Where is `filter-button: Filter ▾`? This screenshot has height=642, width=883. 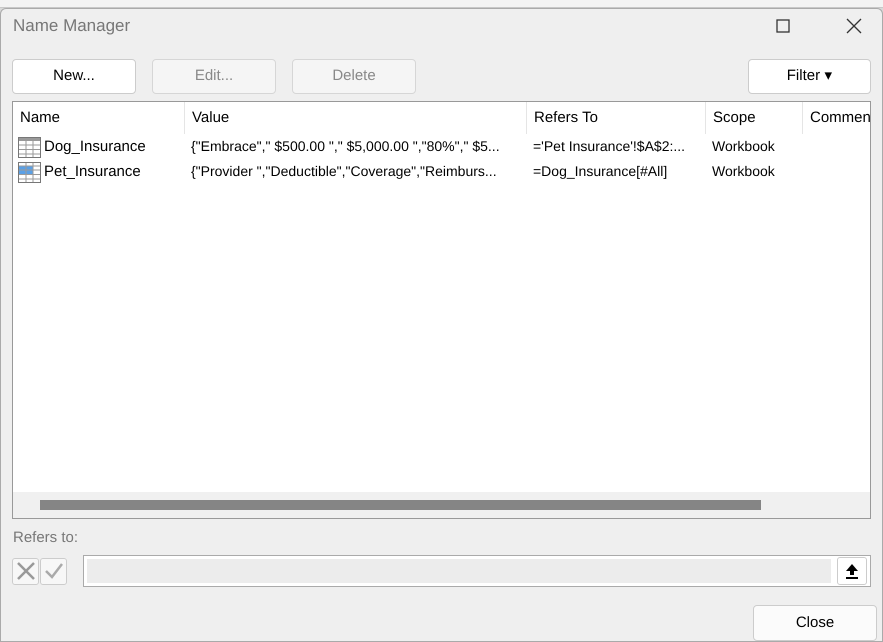
filter-button: Filter ▾ is located at coordinates (809, 76).